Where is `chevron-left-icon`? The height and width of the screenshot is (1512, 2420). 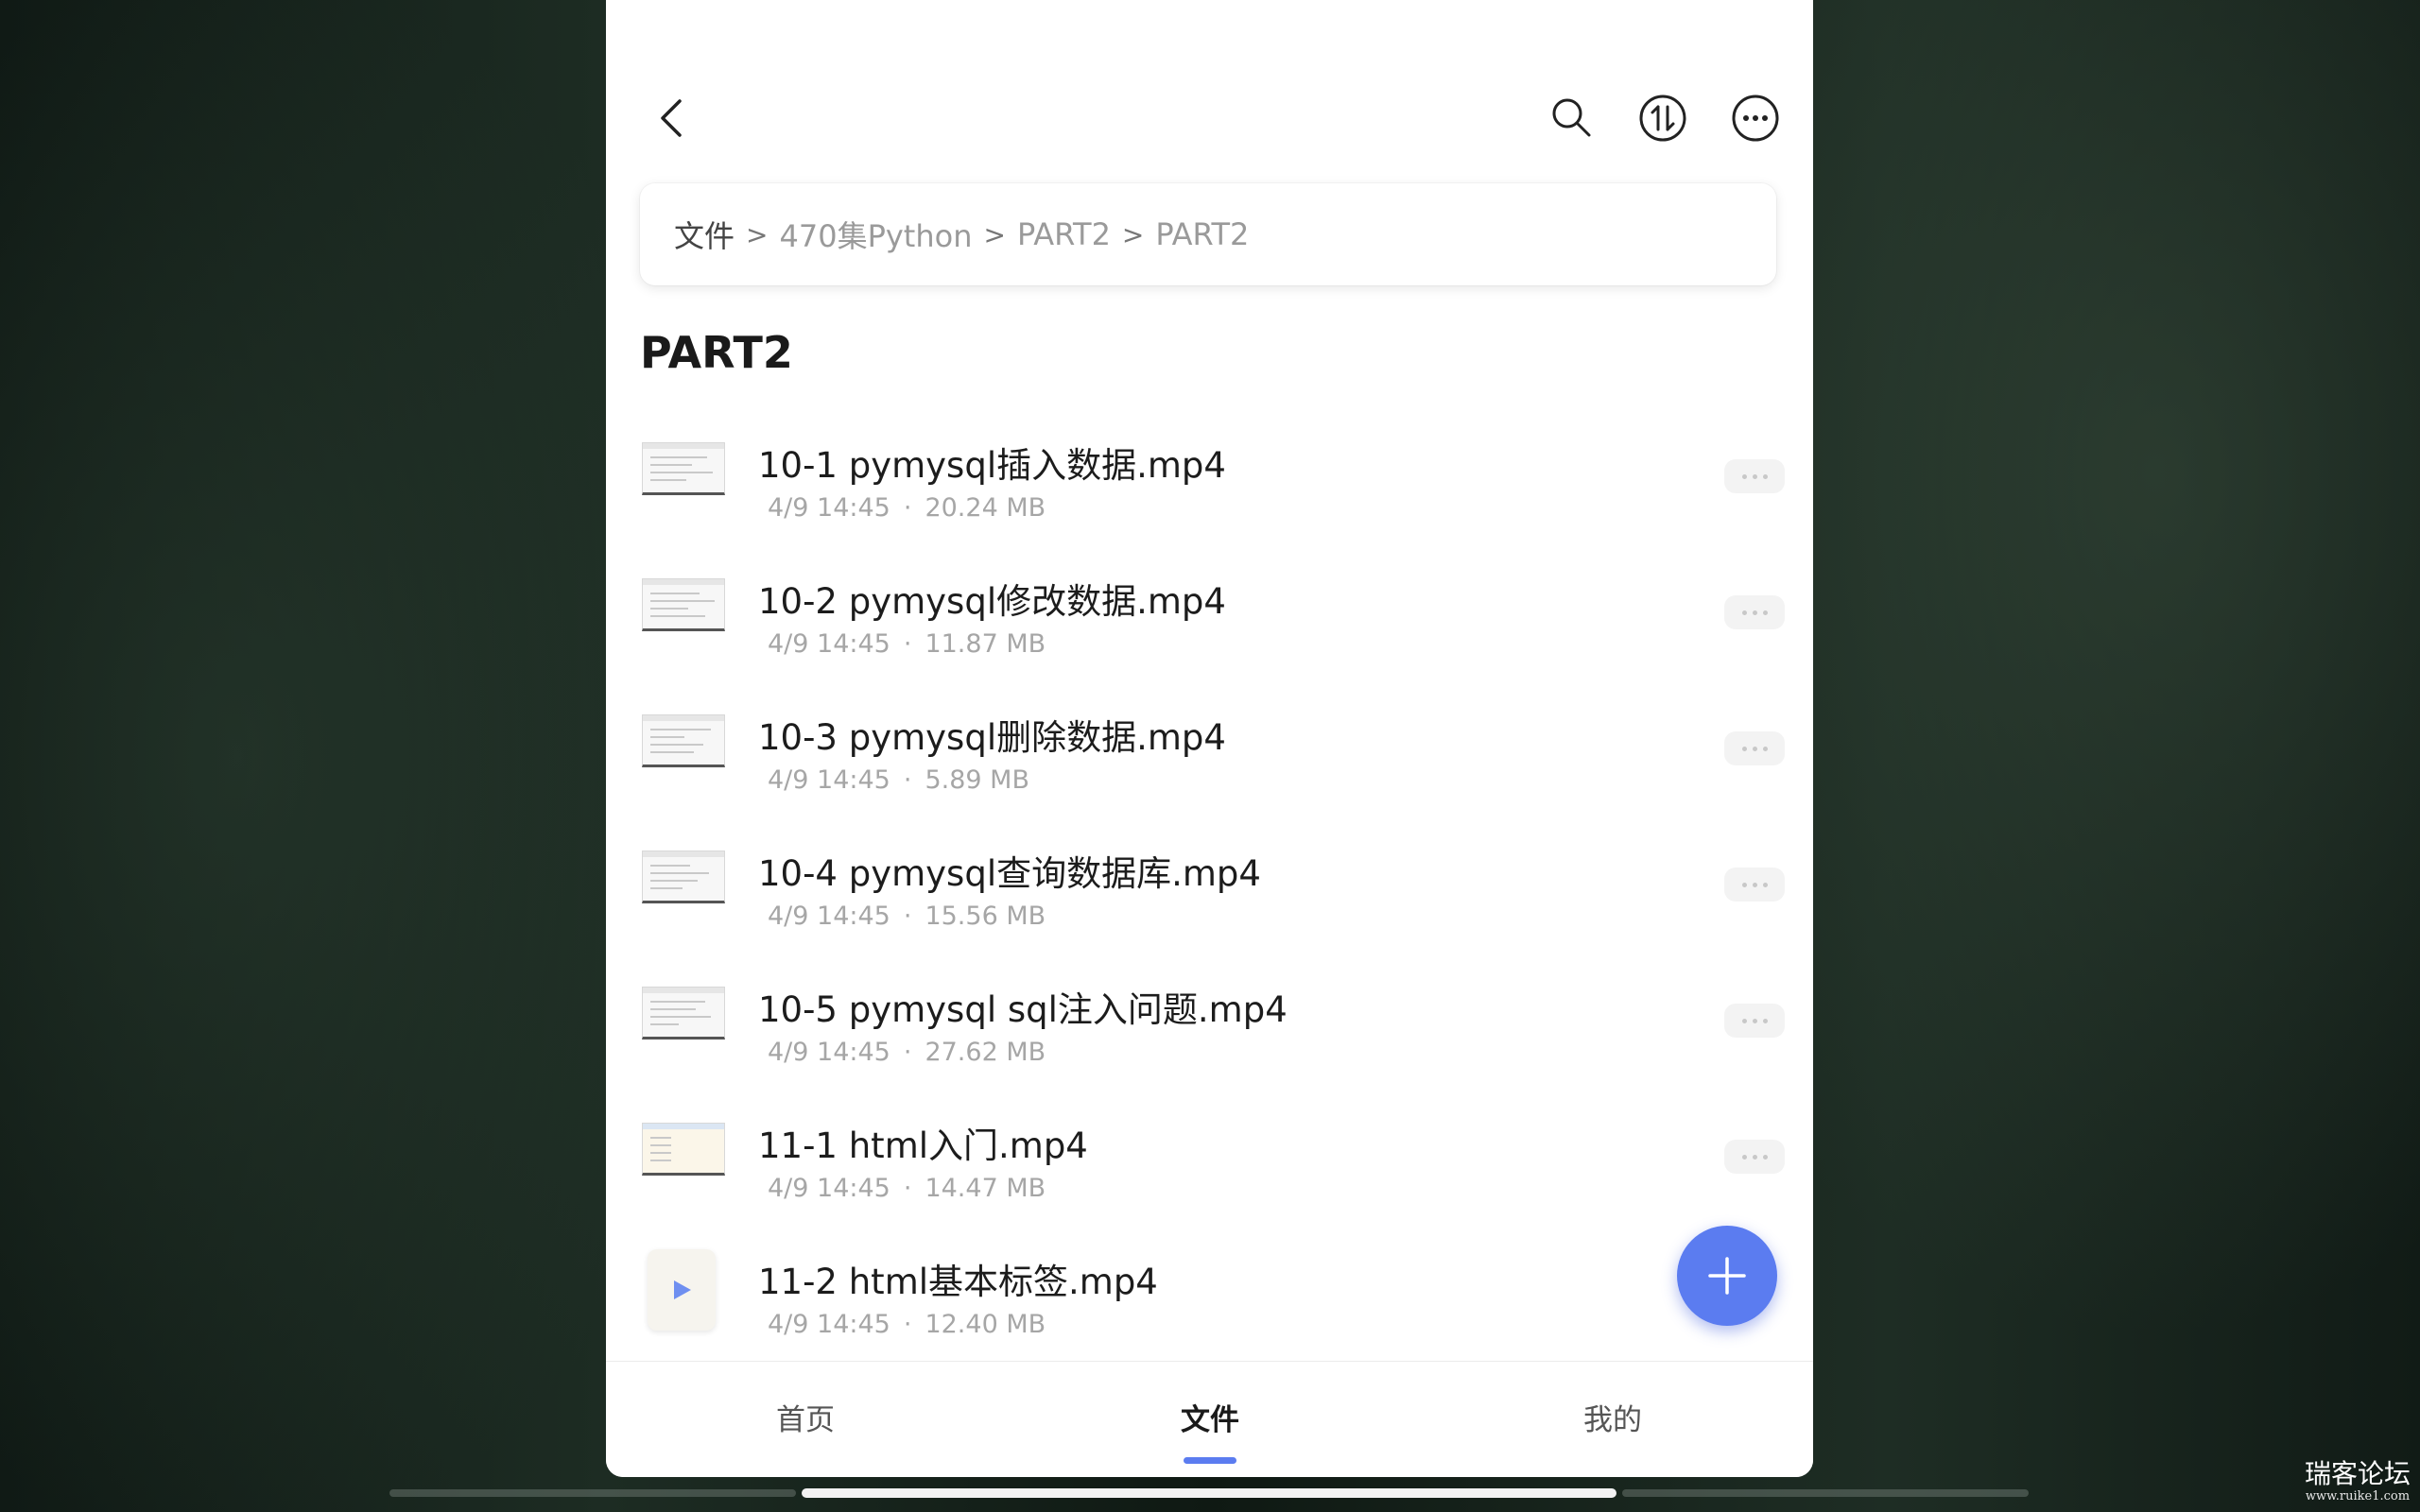
chevron-left-icon is located at coordinates (671, 118).